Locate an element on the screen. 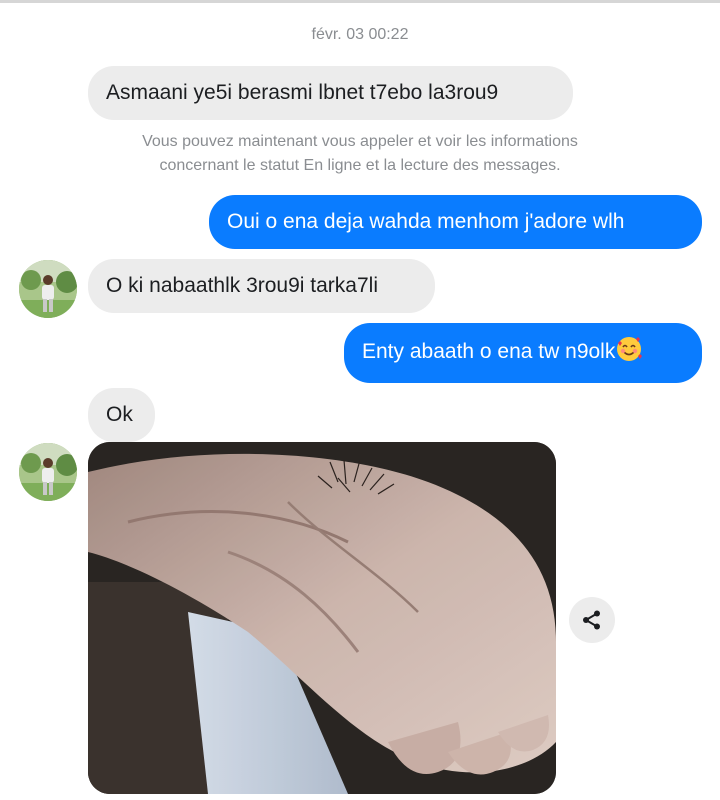  message-bubble-outgoing: Enty abaath o ena tw n9olk is located at coordinates (523, 353).